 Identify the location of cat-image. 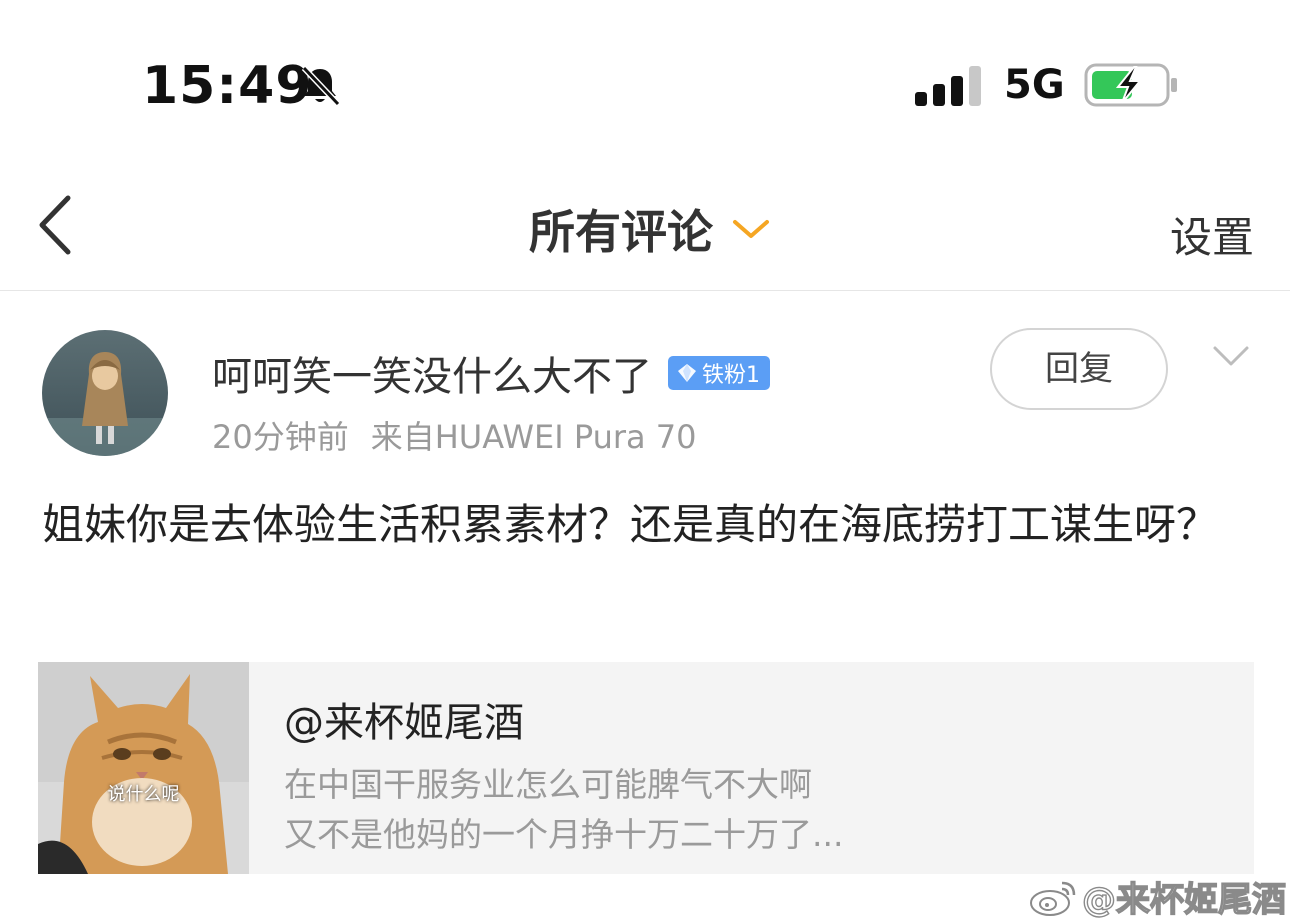
(143, 768).